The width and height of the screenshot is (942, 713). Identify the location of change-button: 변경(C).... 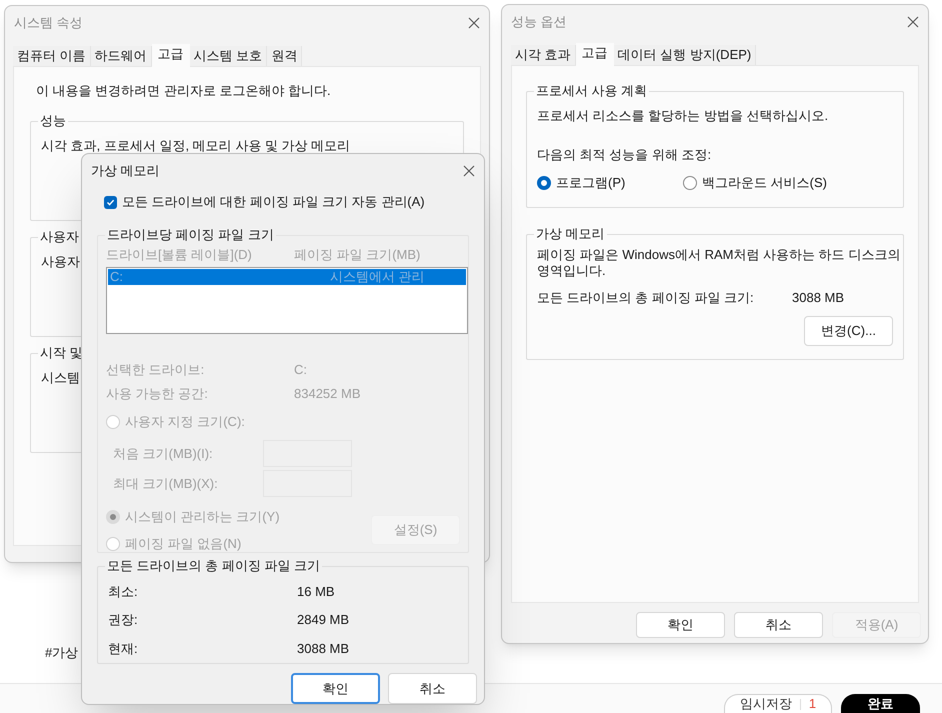
(848, 331).